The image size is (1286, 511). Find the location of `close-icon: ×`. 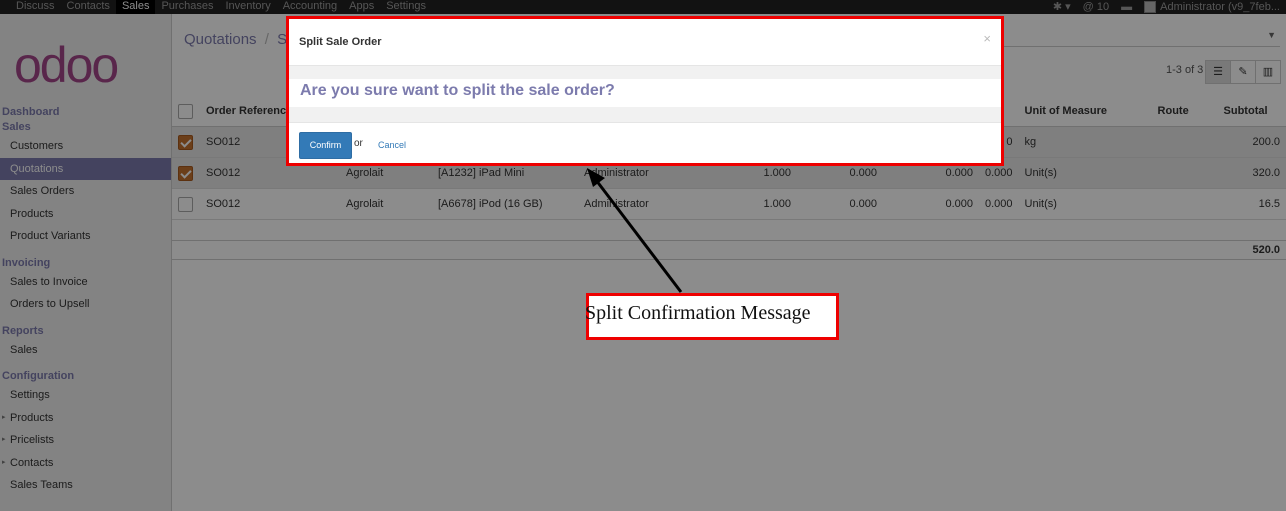

close-icon: × is located at coordinates (987, 38).